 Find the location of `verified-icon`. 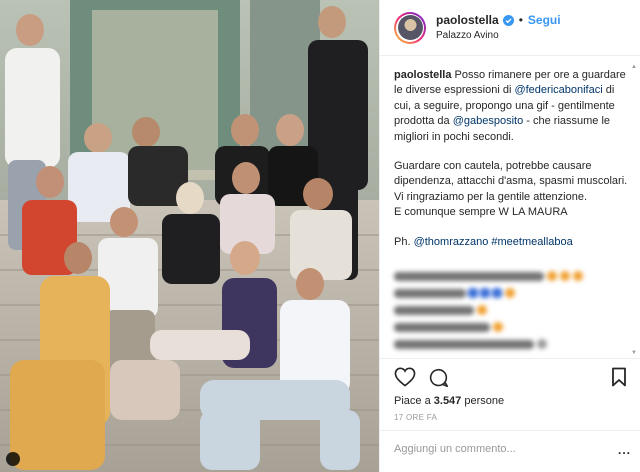

verified-icon is located at coordinates (508, 20).